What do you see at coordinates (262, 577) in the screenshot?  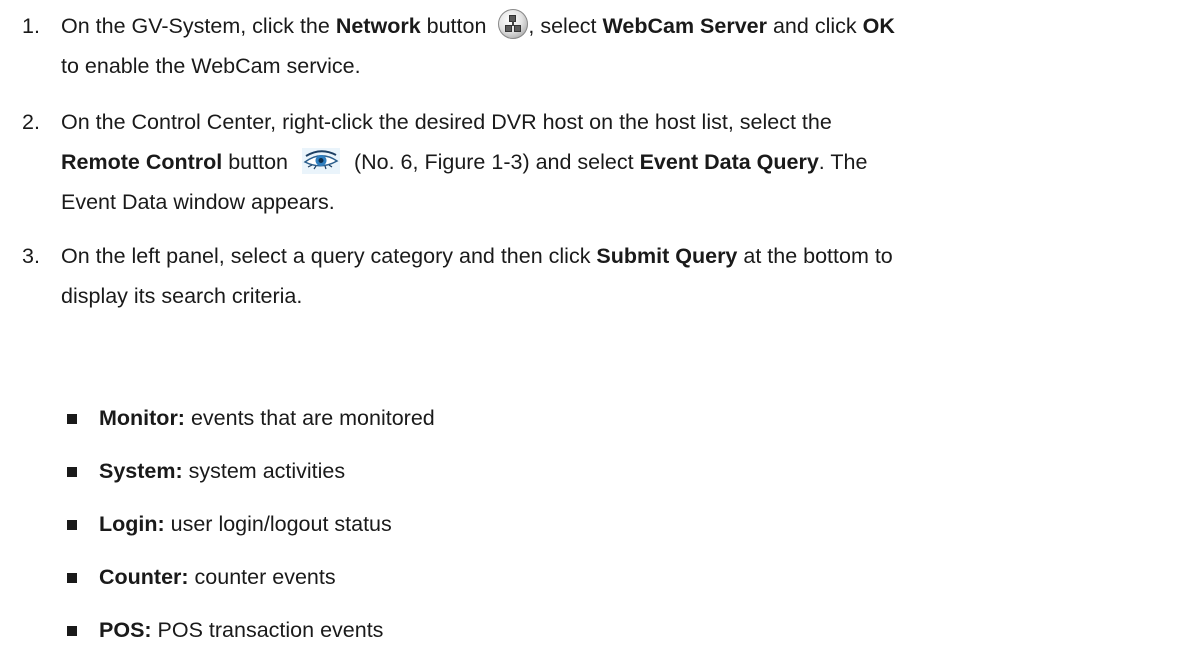 I see `bullet-description: counter events` at bounding box center [262, 577].